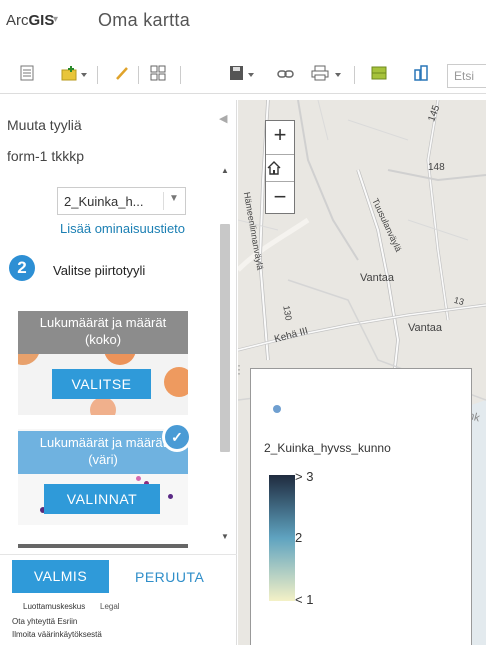  What do you see at coordinates (103, 363) in the screenshot?
I see `style-card-counts-size: Lukumäärät ja määrät (koko) VALITSE` at bounding box center [103, 363].